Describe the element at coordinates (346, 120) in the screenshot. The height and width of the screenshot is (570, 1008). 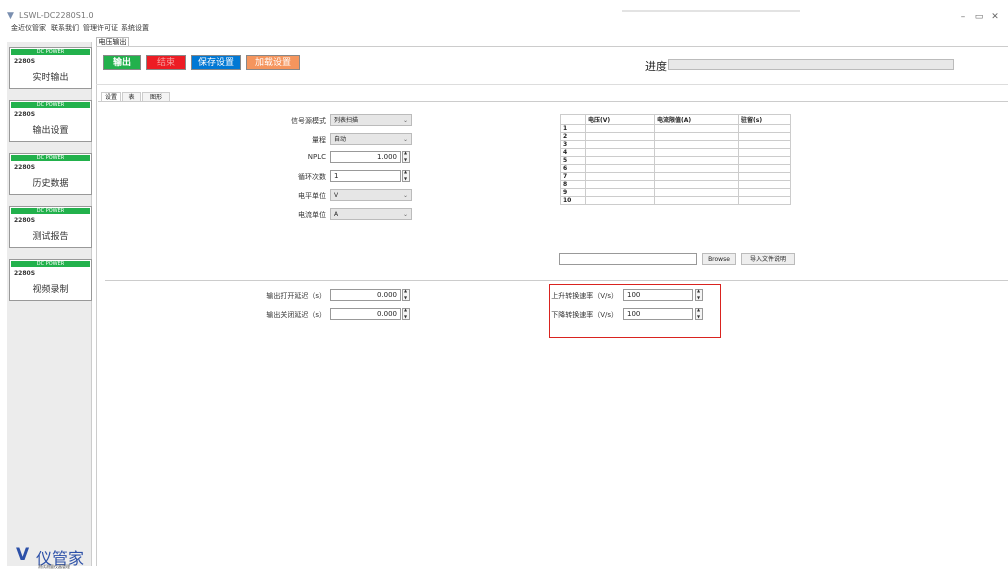
I see `signal-mode-value: 列表扫描` at that location.